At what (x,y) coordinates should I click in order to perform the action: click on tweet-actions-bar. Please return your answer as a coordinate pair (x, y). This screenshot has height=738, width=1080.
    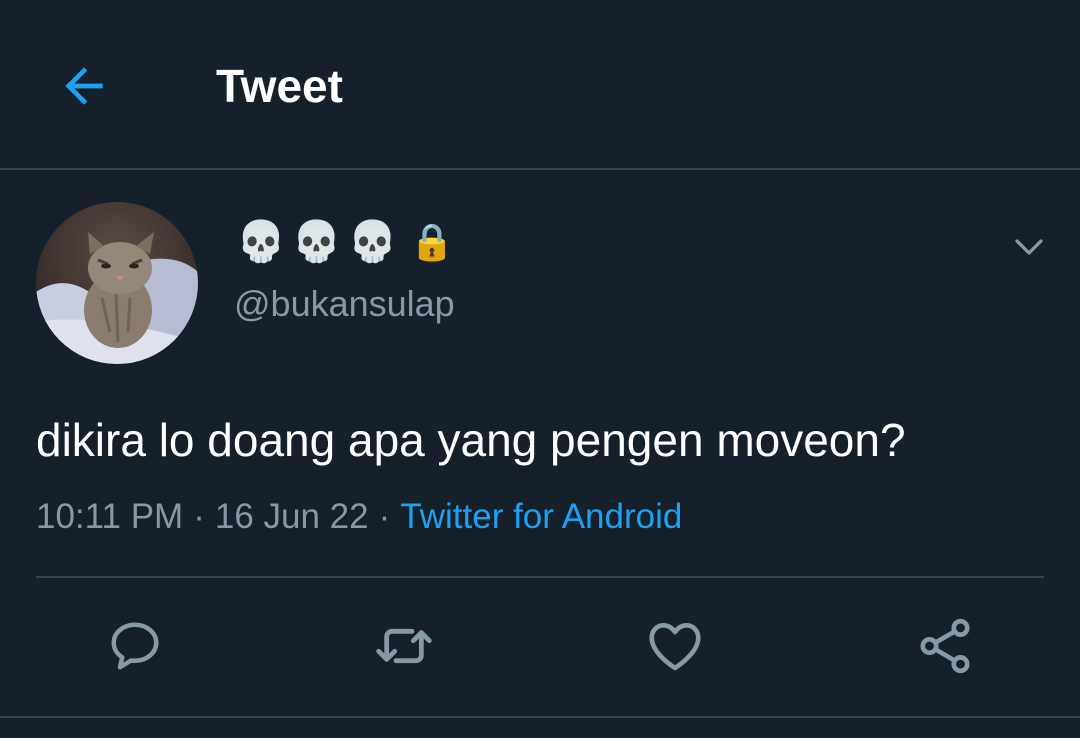
    Looking at the image, I should click on (540, 646).